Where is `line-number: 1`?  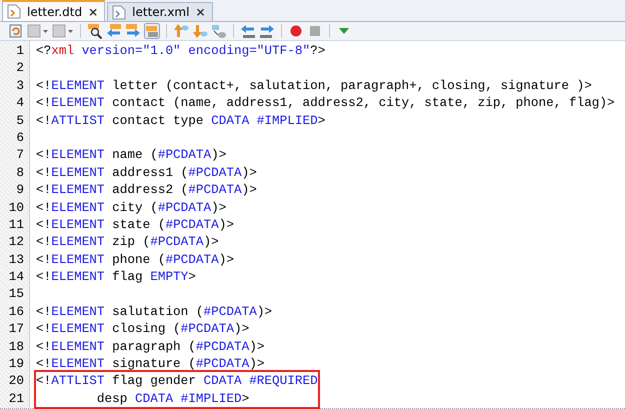
line-number: 1 is located at coordinates (20, 51).